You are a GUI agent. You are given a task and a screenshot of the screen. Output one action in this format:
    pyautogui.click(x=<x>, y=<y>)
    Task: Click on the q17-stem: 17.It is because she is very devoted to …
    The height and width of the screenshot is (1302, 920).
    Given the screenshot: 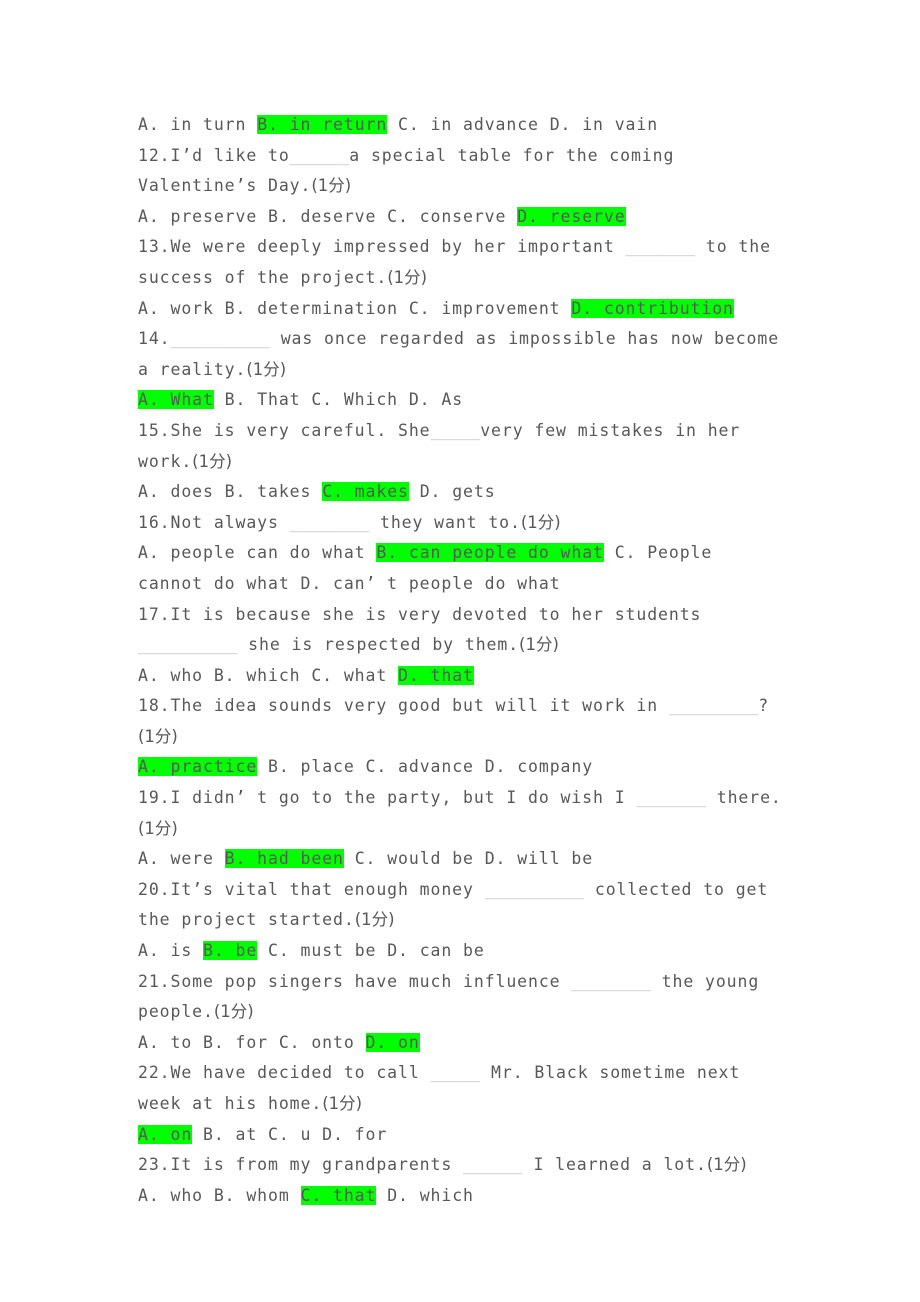 What is the action you would take?
    pyautogui.click(x=462, y=630)
    